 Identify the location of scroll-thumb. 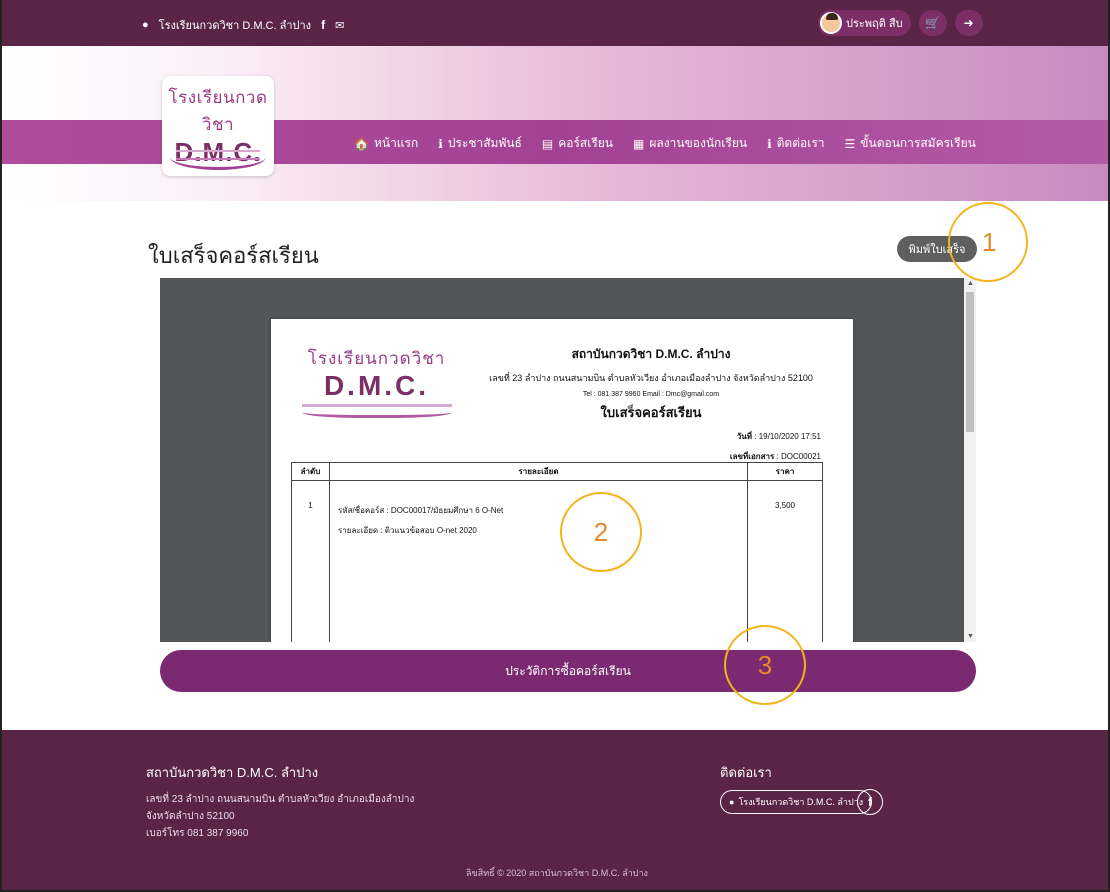
(970, 362).